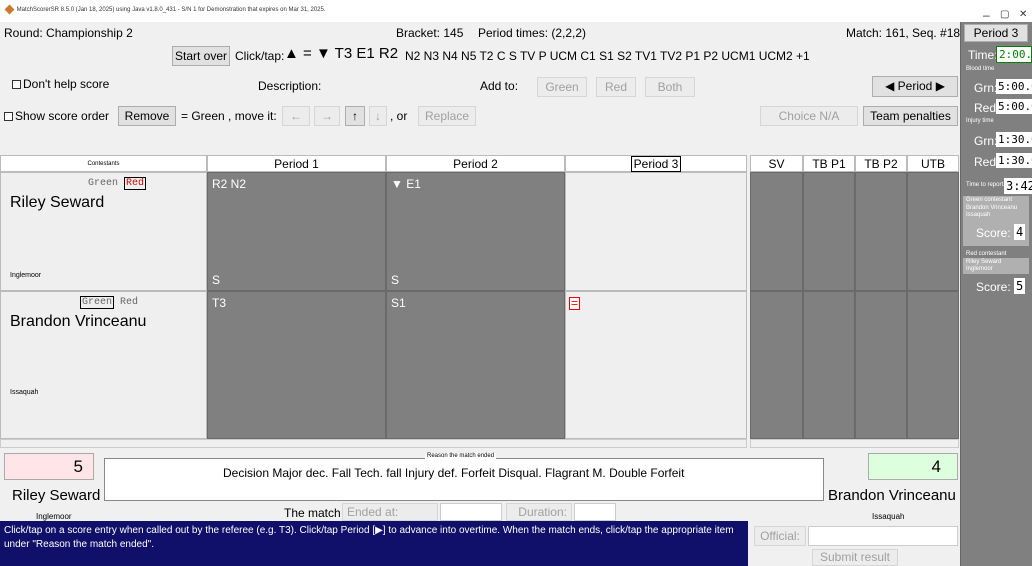 Image resolution: width=1032 pixels, height=566 pixels. Describe the element at coordinates (447, 116) in the screenshot. I see `replace-button: Replace` at that location.